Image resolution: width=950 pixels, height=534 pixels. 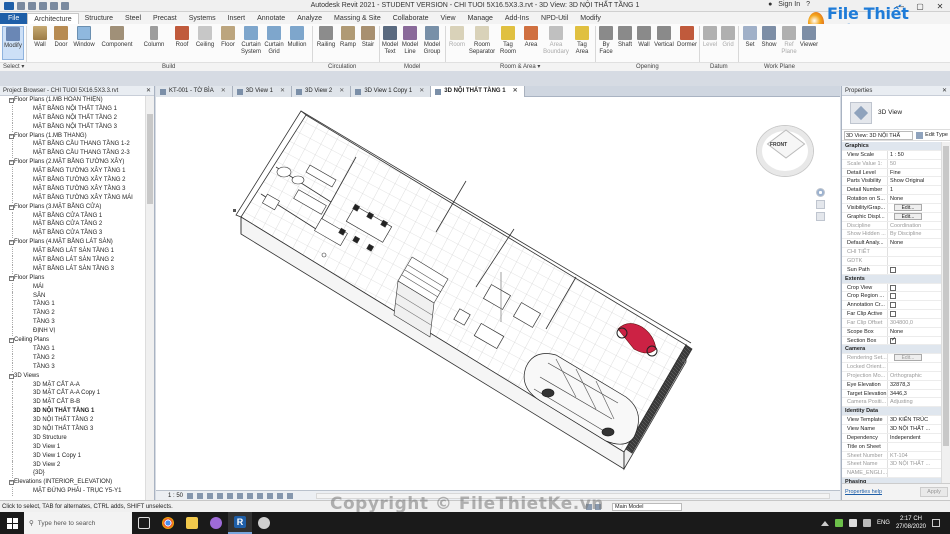 I want to click on column-button: Column, so click(x=154, y=43).